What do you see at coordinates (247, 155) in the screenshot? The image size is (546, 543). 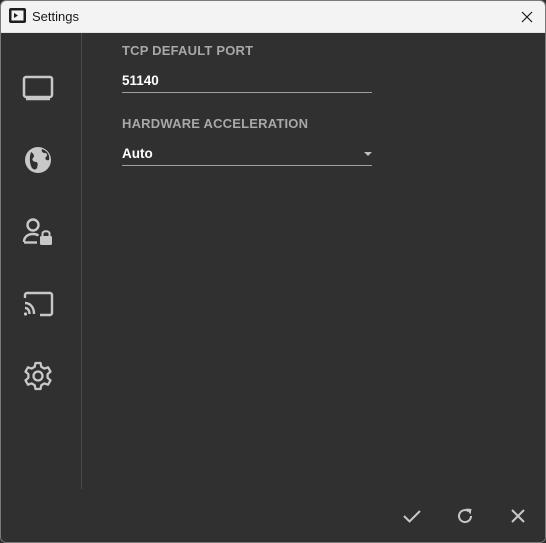 I see `hardware-acceleration-select: Auto` at bounding box center [247, 155].